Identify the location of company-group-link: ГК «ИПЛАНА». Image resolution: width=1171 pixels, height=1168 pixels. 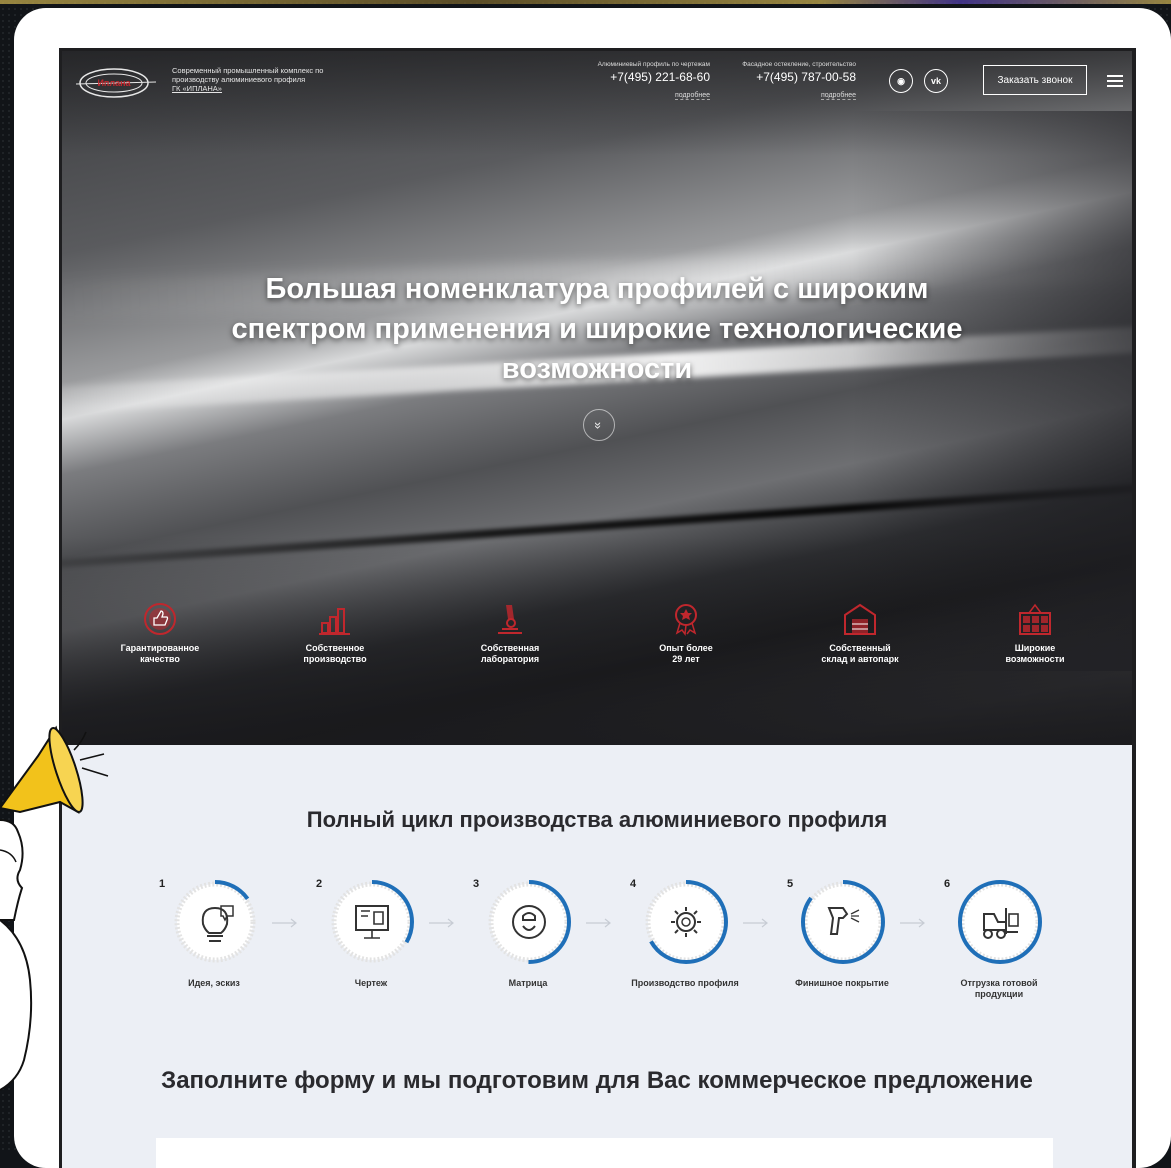
(262, 88).